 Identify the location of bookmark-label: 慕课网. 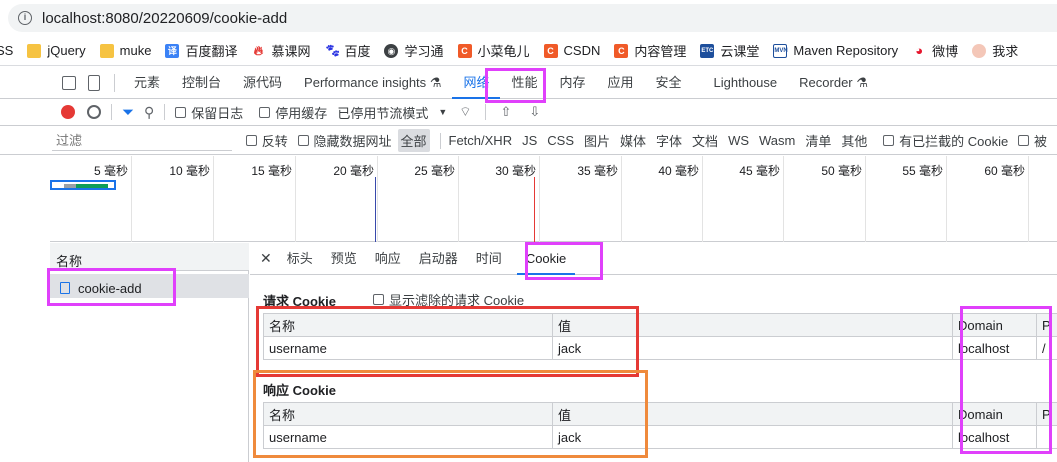
(291, 51).